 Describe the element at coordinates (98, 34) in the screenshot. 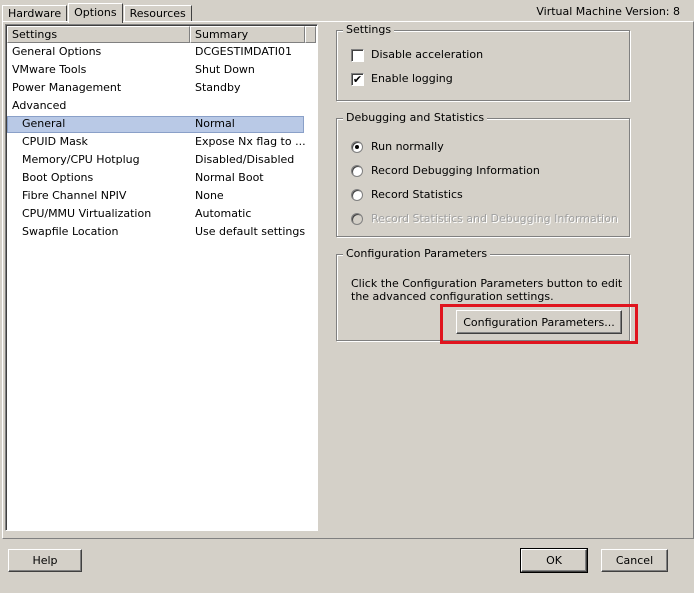

I see `column-header-settings: Settings` at that location.